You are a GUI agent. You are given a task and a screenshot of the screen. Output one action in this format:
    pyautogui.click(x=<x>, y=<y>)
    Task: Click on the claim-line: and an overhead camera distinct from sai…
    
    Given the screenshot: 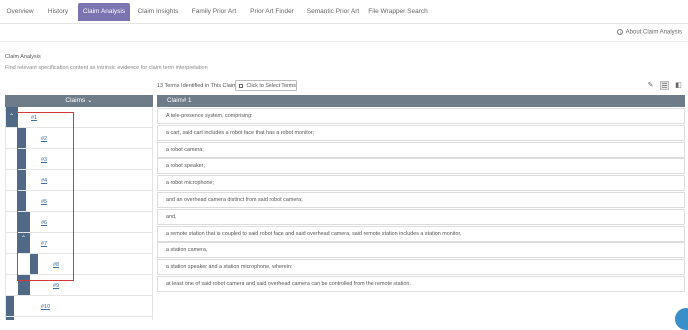 What is the action you would take?
    pyautogui.click(x=421, y=199)
    